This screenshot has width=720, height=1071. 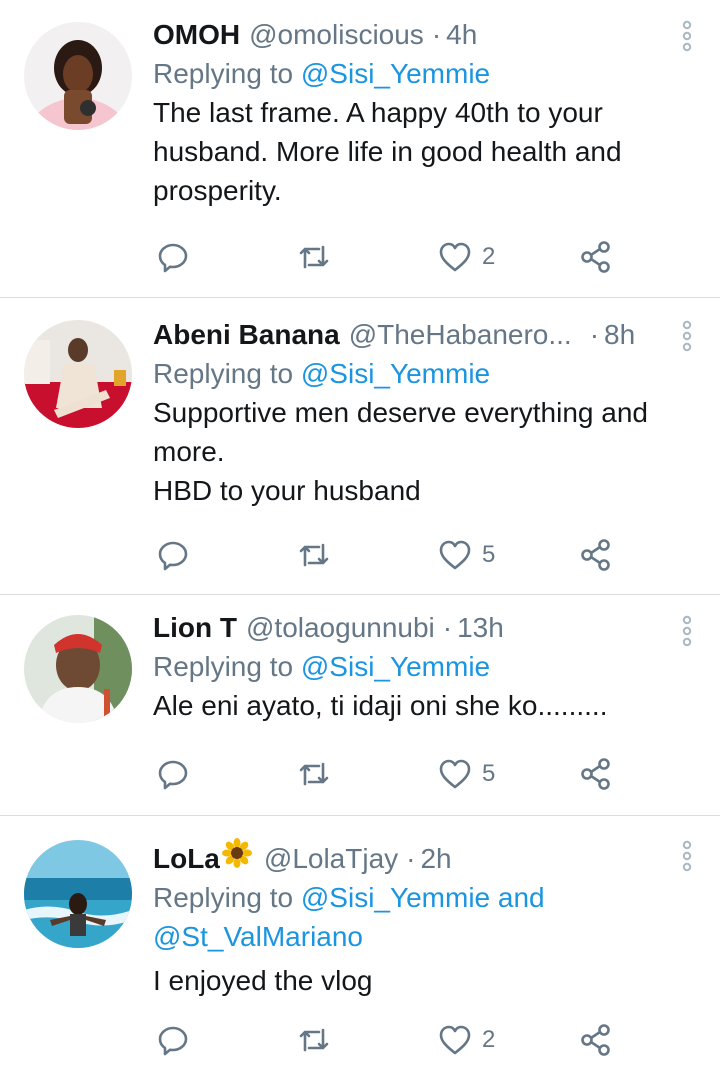 What do you see at coordinates (400, 412) in the screenshot?
I see `tweet-text-line: Supportive men deserve everything and` at bounding box center [400, 412].